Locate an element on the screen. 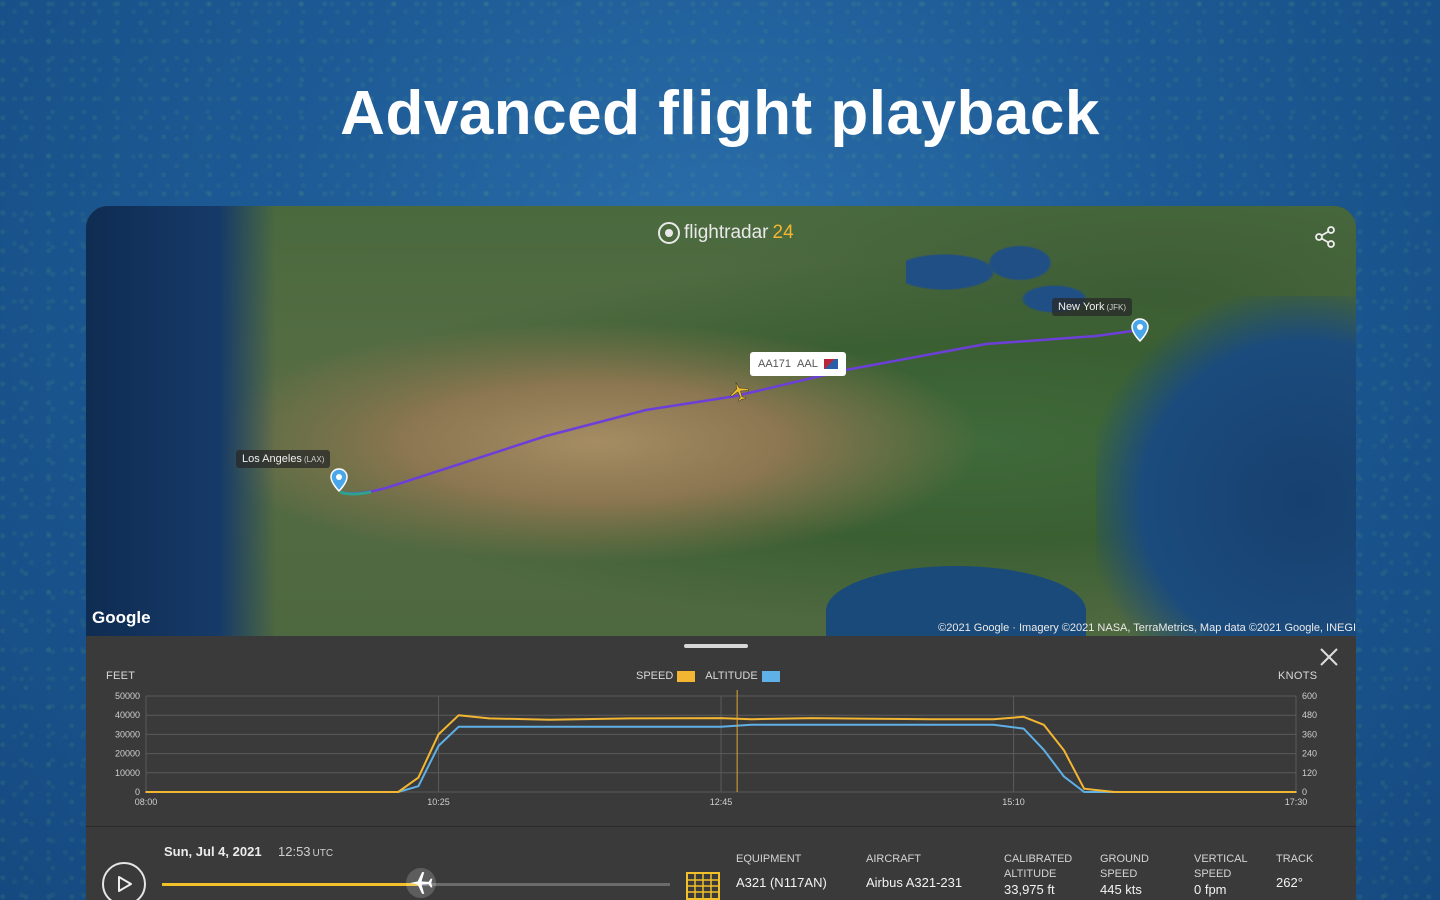  y-right-tick-label: 240 is located at coordinates (1309, 754).